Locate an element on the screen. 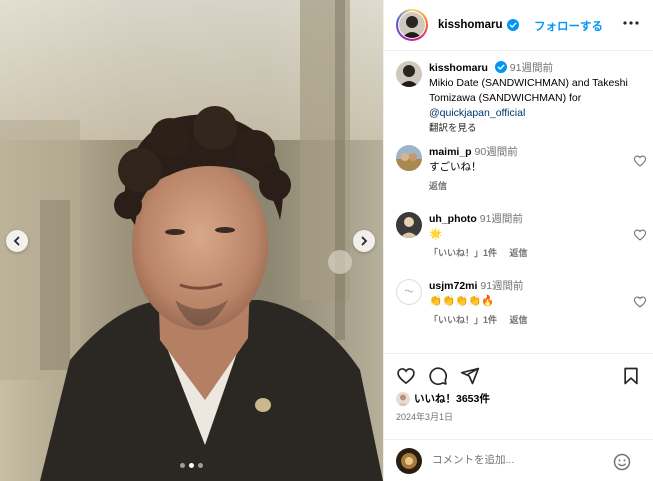 The height and width of the screenshot is (481, 653). comment-username: usjm72mi is located at coordinates (453, 286).